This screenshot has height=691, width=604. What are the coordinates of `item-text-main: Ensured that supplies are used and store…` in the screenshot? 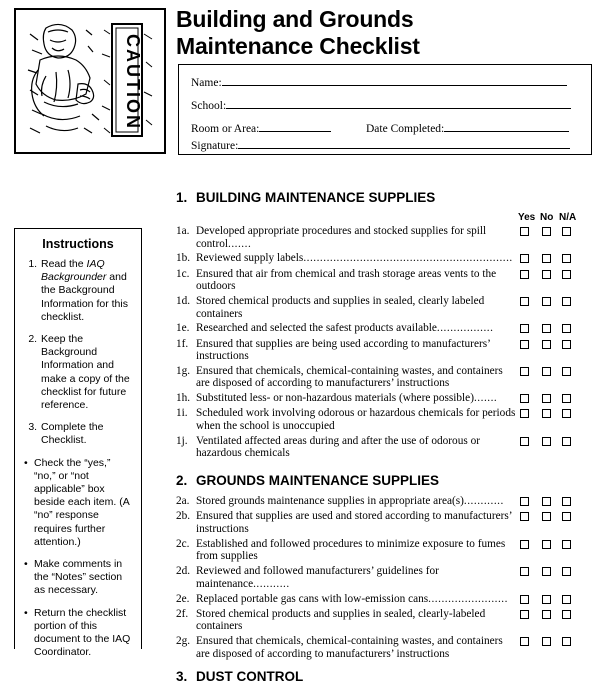 It's located at (354, 522).